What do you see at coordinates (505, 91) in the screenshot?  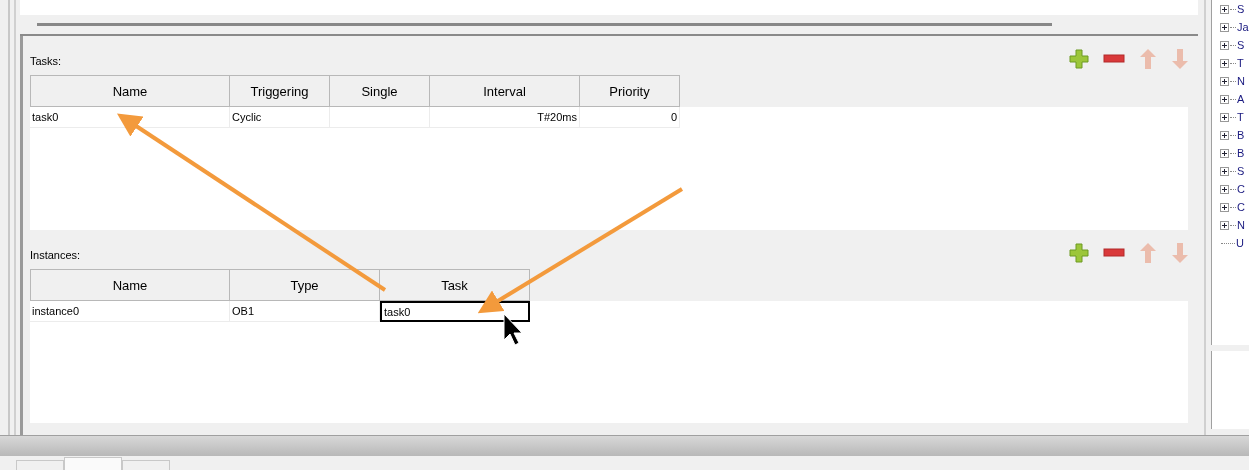 I see `column-header: Interval` at bounding box center [505, 91].